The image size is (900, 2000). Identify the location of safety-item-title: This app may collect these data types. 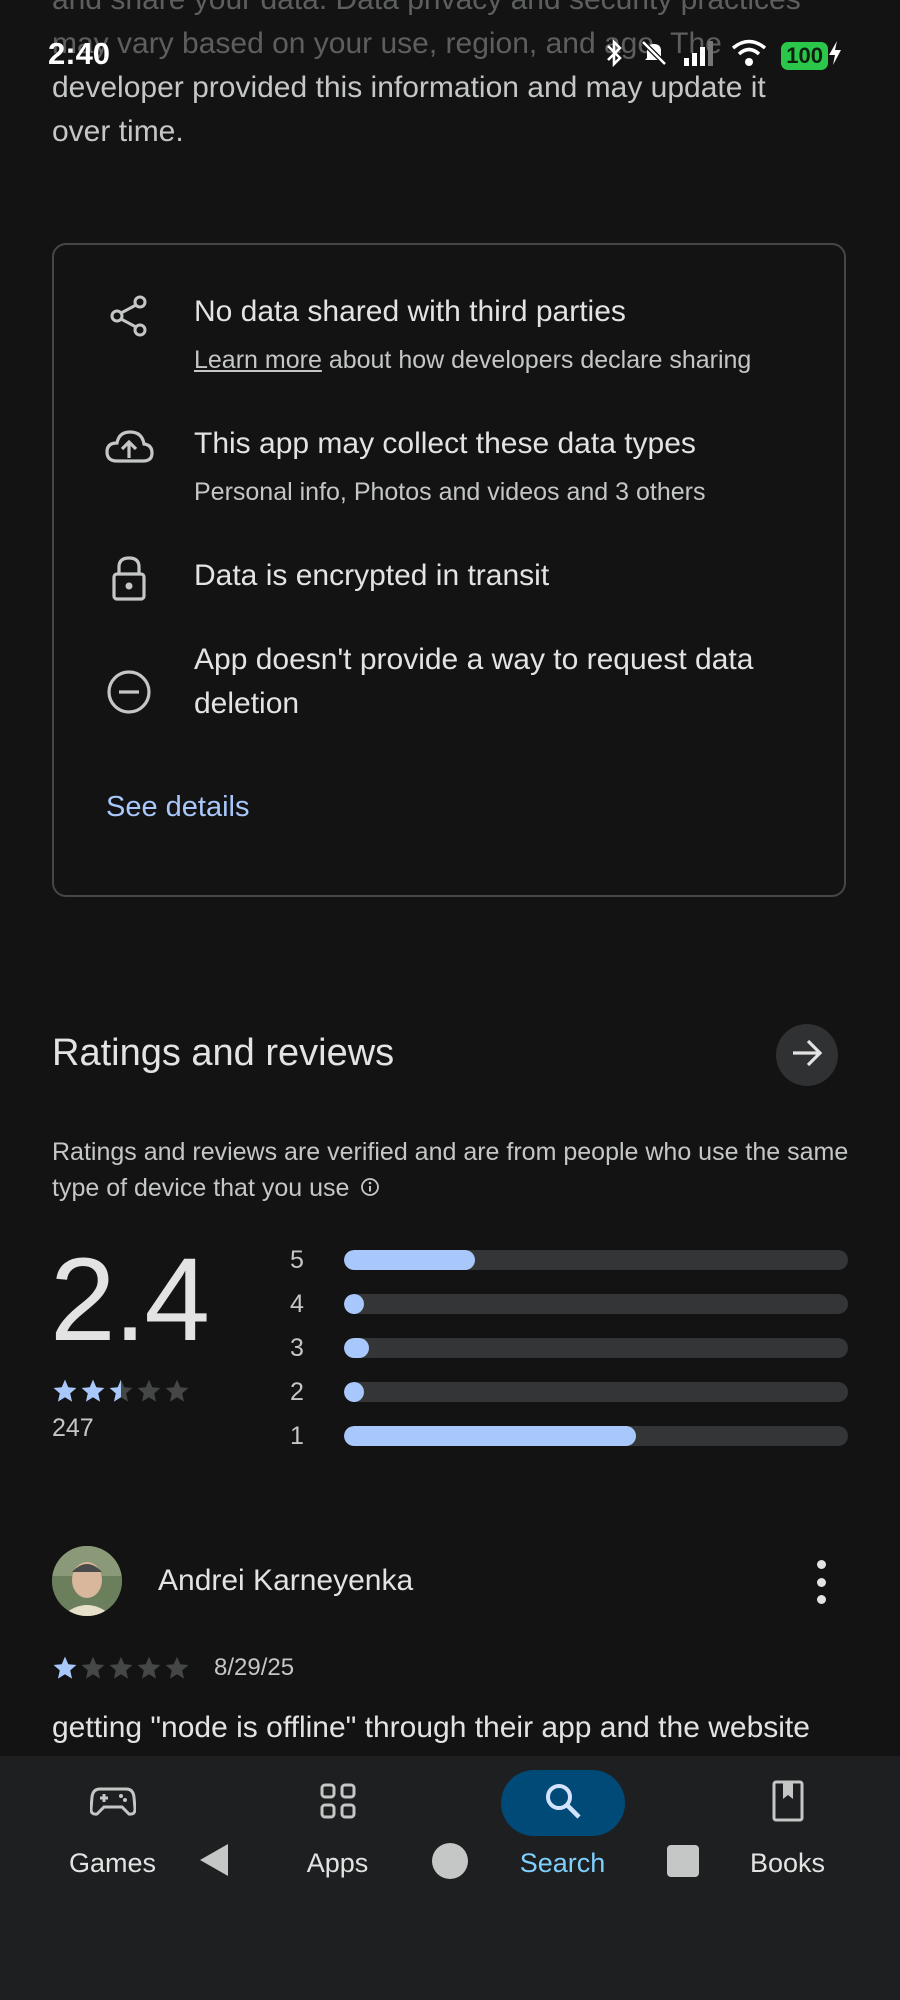
(445, 443).